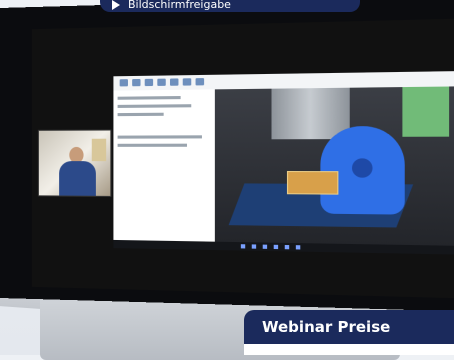 The image size is (454, 360). I want to click on screen-share-label: Bildschirmfreigabe, so click(179, 5).